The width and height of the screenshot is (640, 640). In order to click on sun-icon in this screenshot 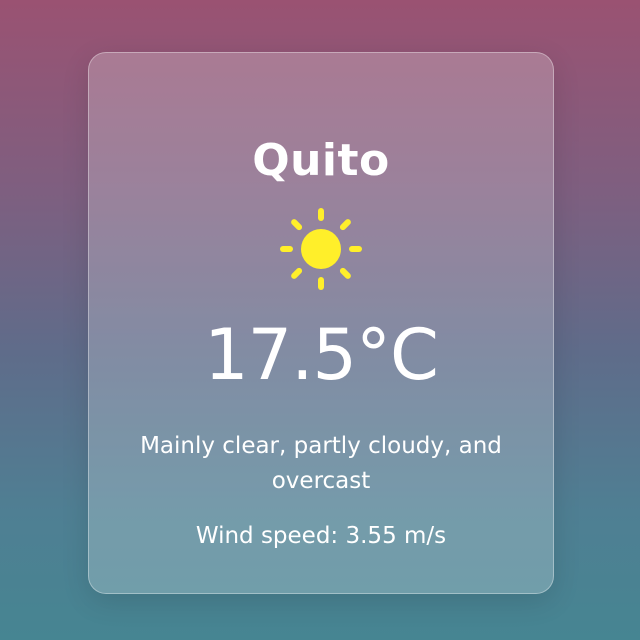, I will do `click(321, 249)`.